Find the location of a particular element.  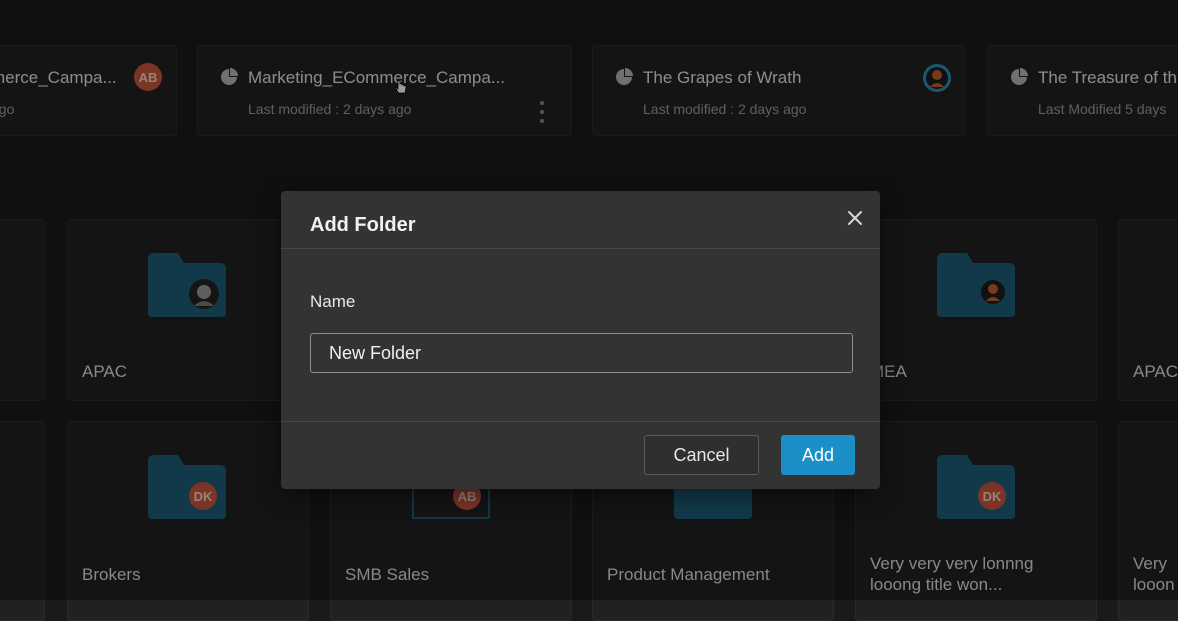

close-icon is located at coordinates (855, 218).